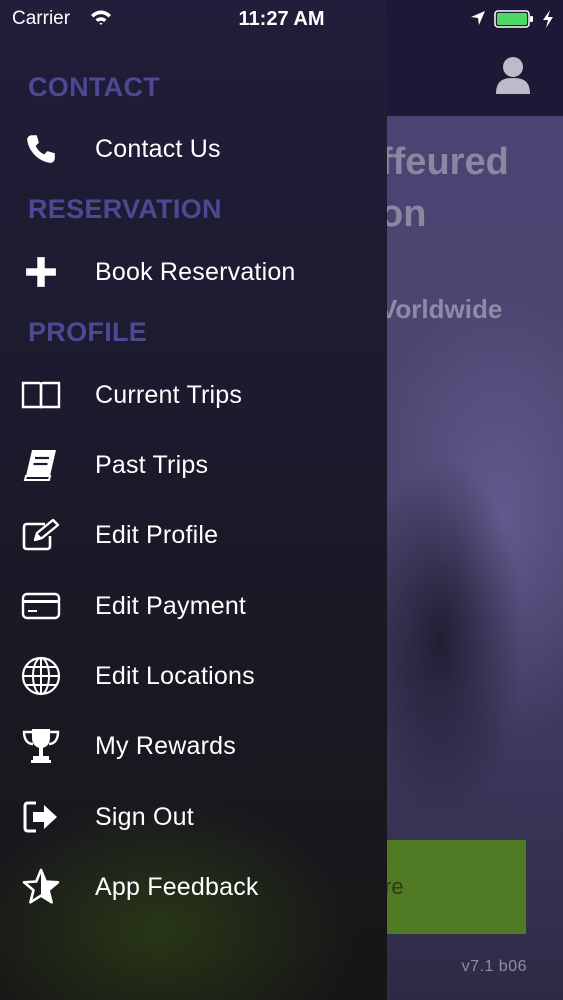  What do you see at coordinates (158, 148) in the screenshot?
I see `menu-item-label: Contact Us` at bounding box center [158, 148].